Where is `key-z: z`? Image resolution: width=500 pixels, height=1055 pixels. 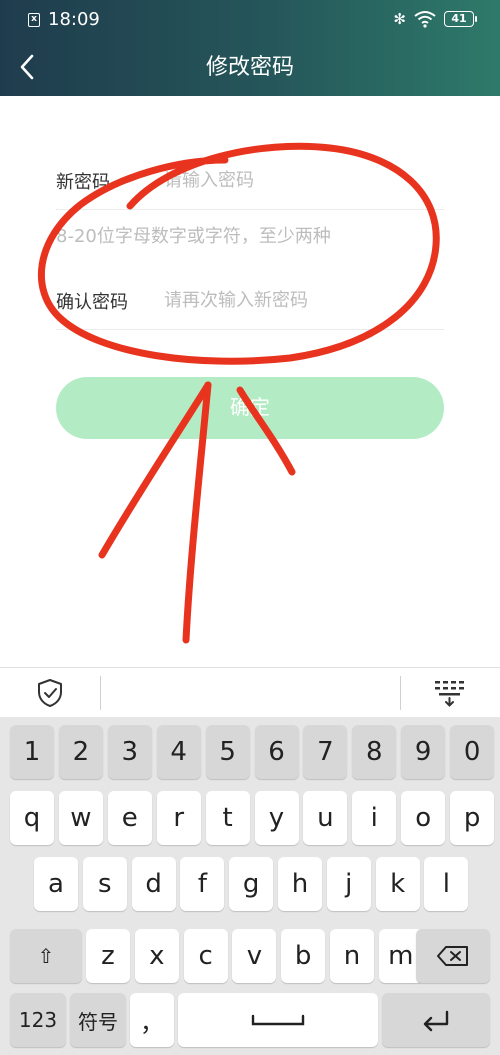 key-z: z is located at coordinates (108, 956).